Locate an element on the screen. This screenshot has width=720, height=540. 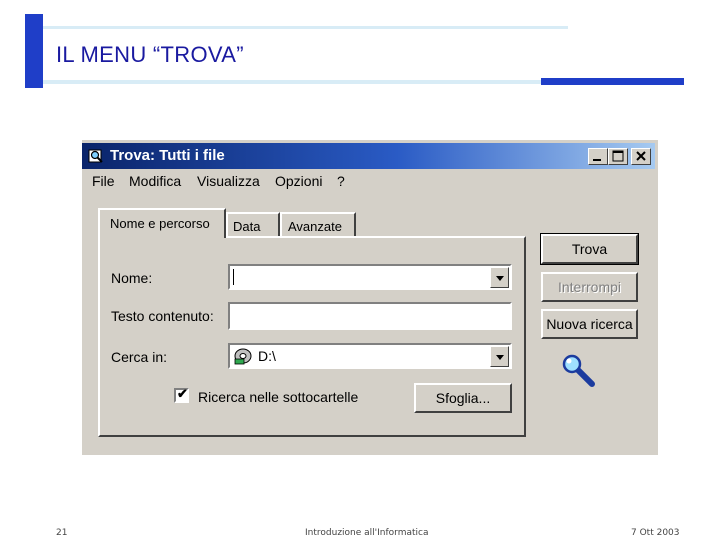
maximize-icon is located at coordinates (618, 156).